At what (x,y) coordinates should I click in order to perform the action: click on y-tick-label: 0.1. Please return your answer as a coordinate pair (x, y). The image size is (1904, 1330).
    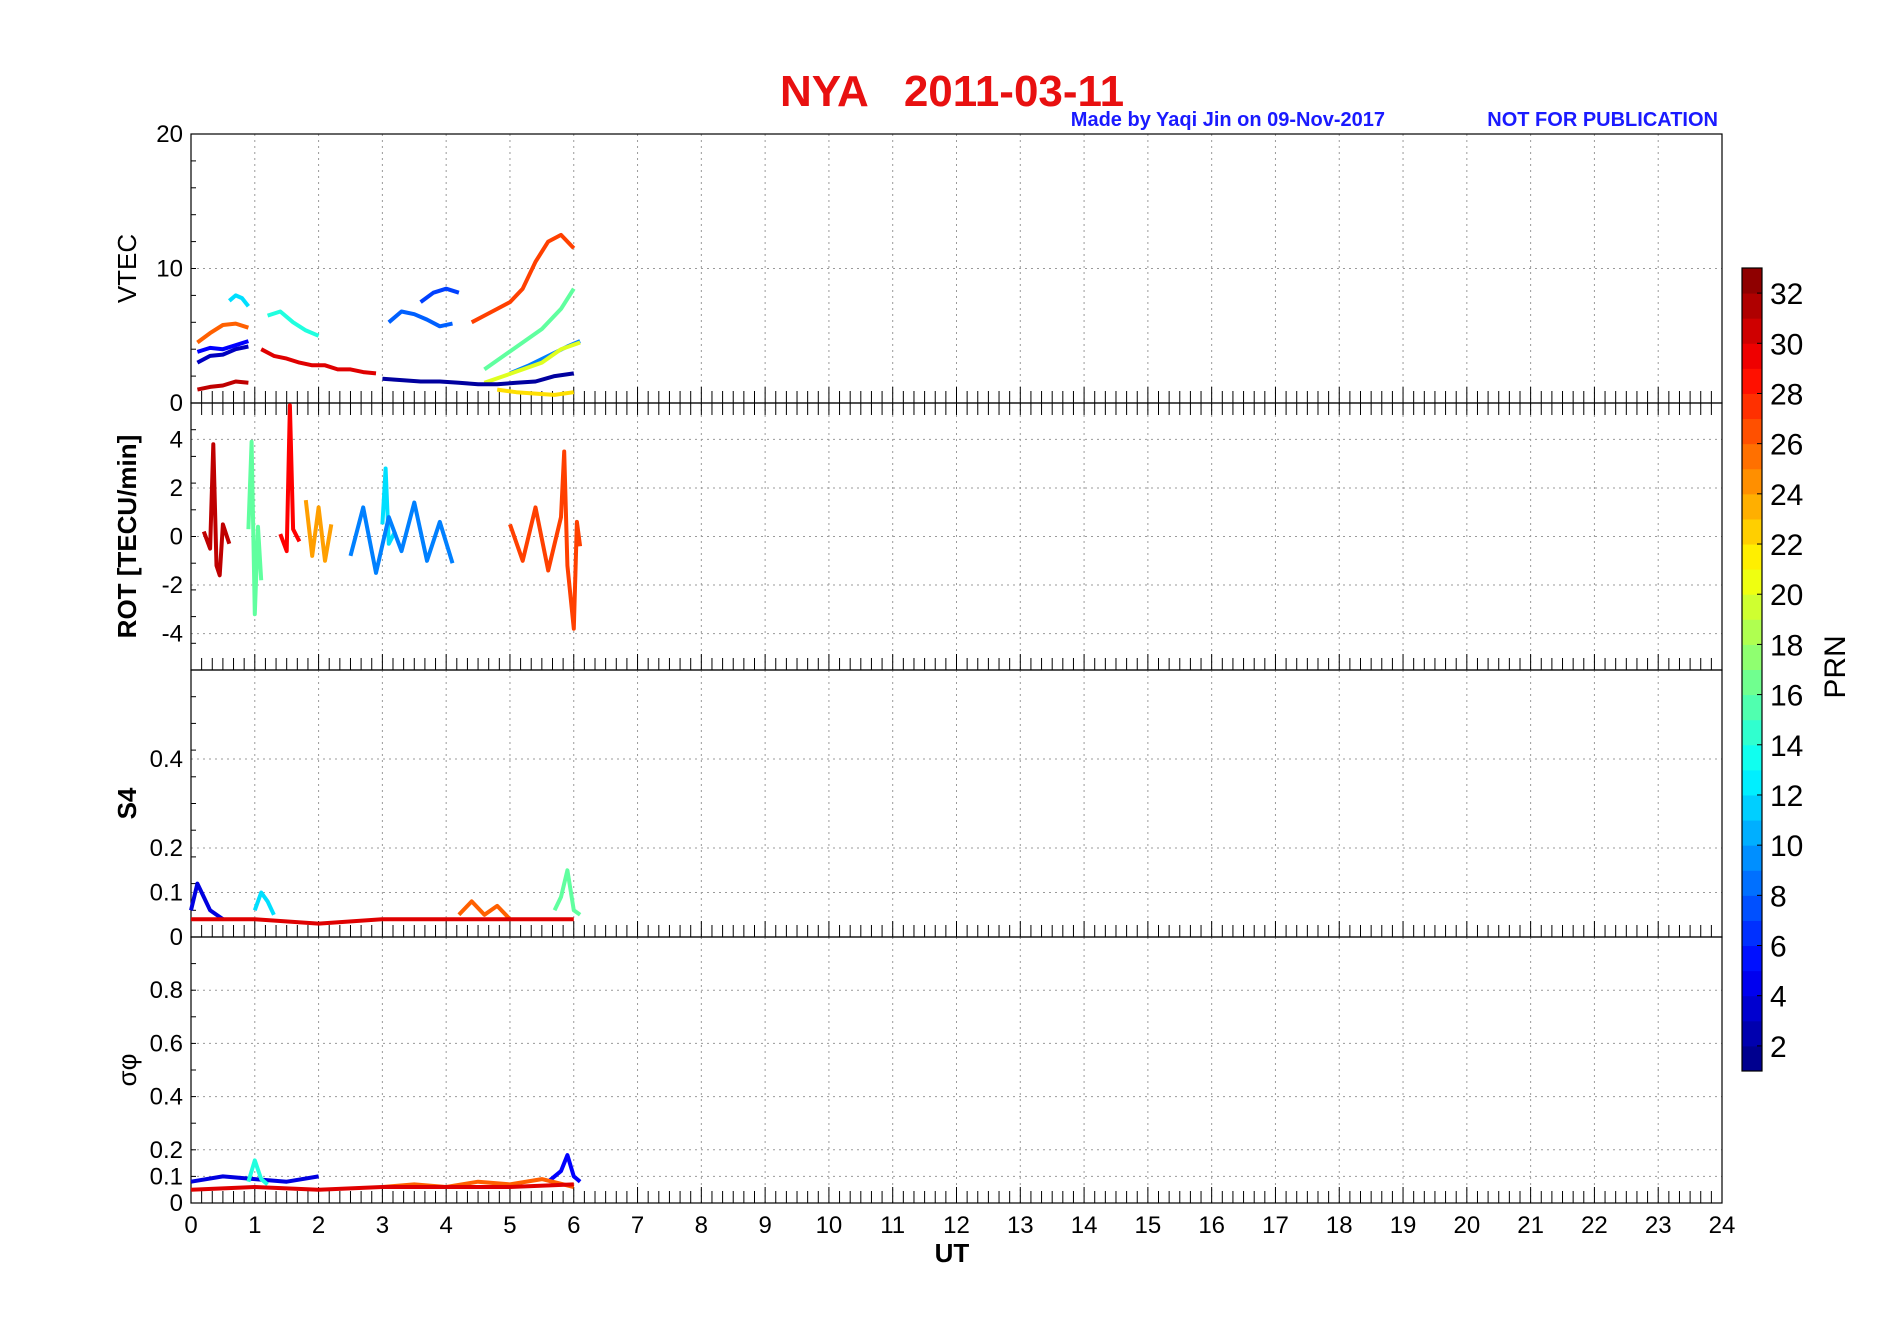
    Looking at the image, I should click on (166, 893).